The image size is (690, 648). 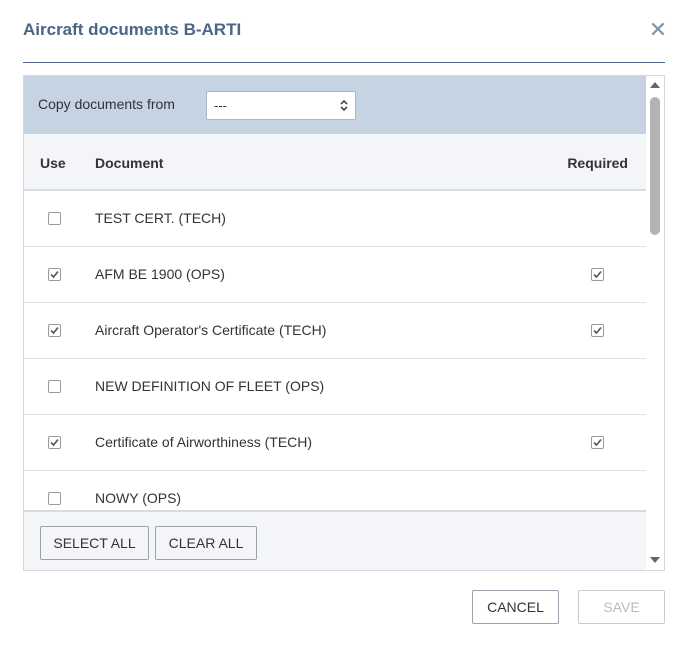 What do you see at coordinates (335, 219) in the screenshot?
I see `table-row: TEST CERT. (TECH)` at bounding box center [335, 219].